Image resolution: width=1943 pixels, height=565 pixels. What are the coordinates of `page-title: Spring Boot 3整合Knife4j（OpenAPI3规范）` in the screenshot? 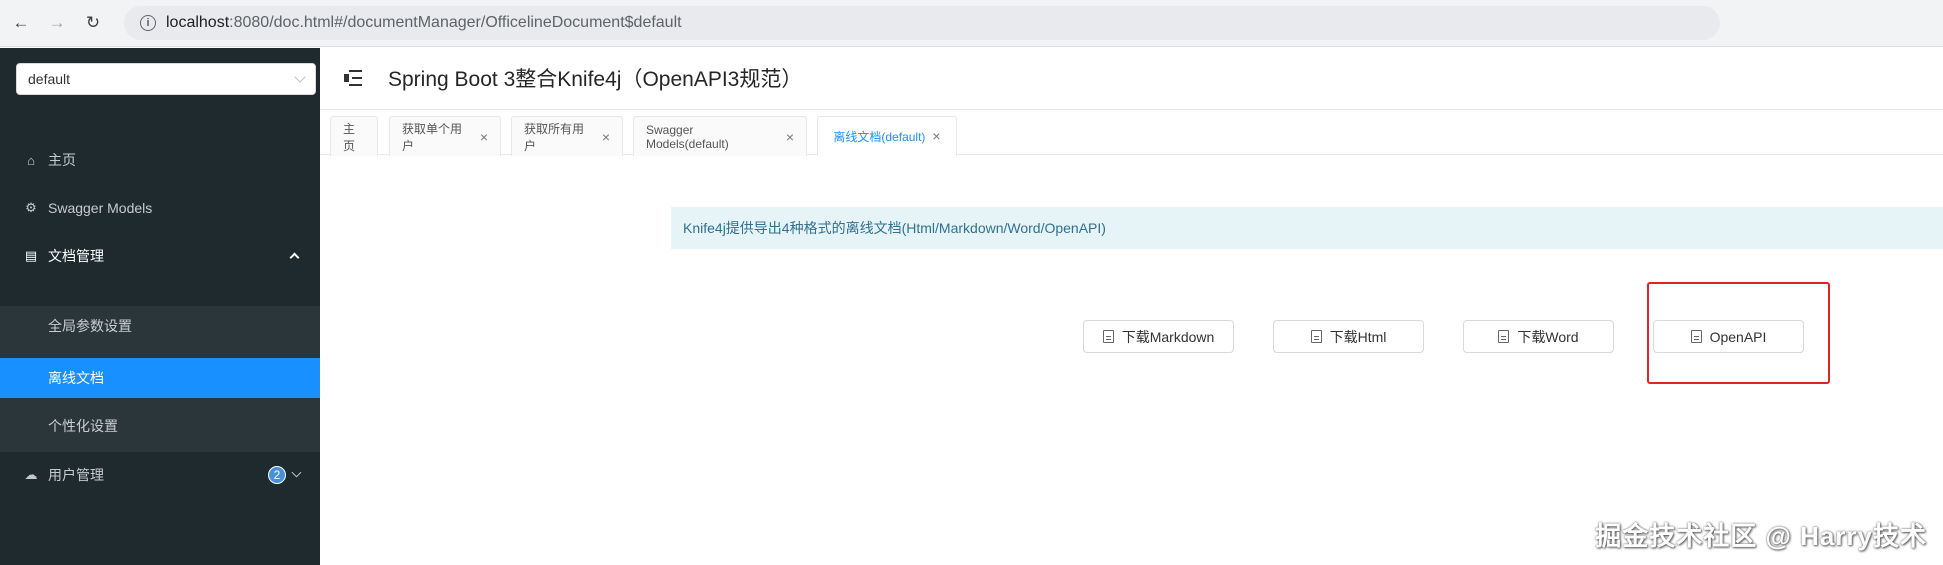 It's located at (595, 79).